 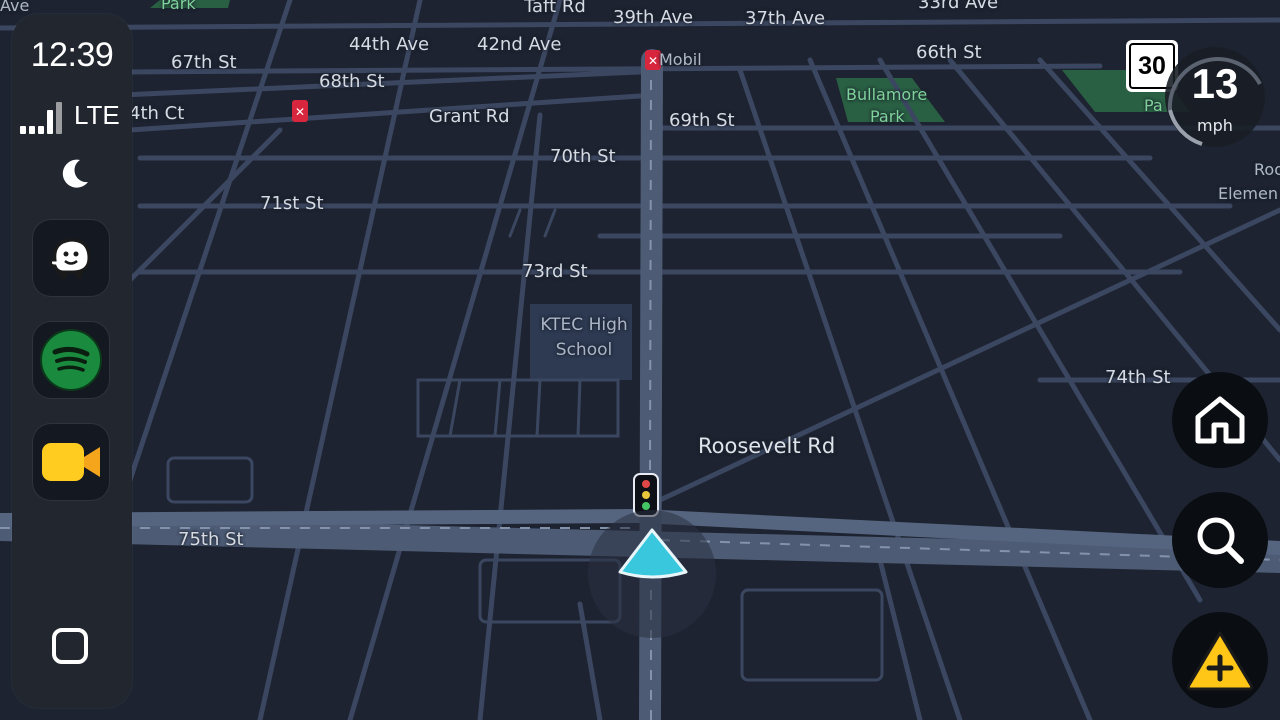 I want to click on map-label: 71st St, so click(x=292, y=203).